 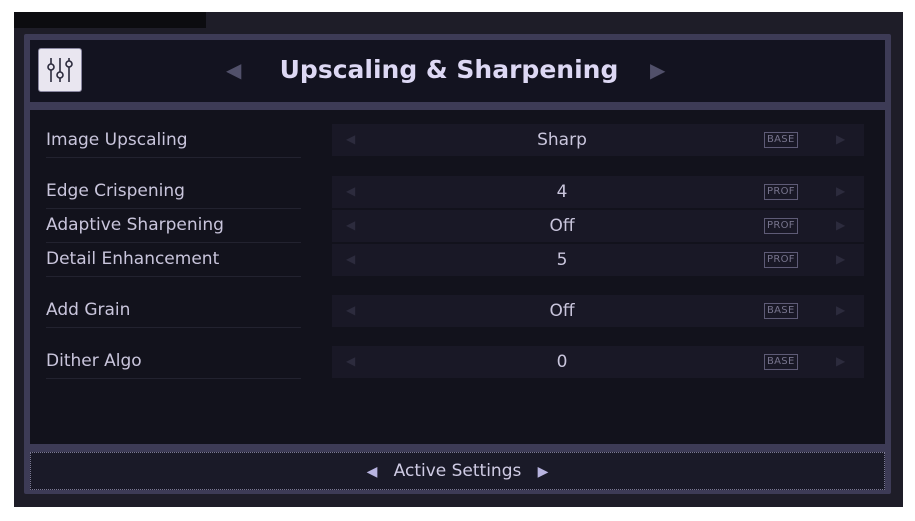 I want to click on setting-value-image-upscaling: ◀ Sharp BASE ▶, so click(x=598, y=140).